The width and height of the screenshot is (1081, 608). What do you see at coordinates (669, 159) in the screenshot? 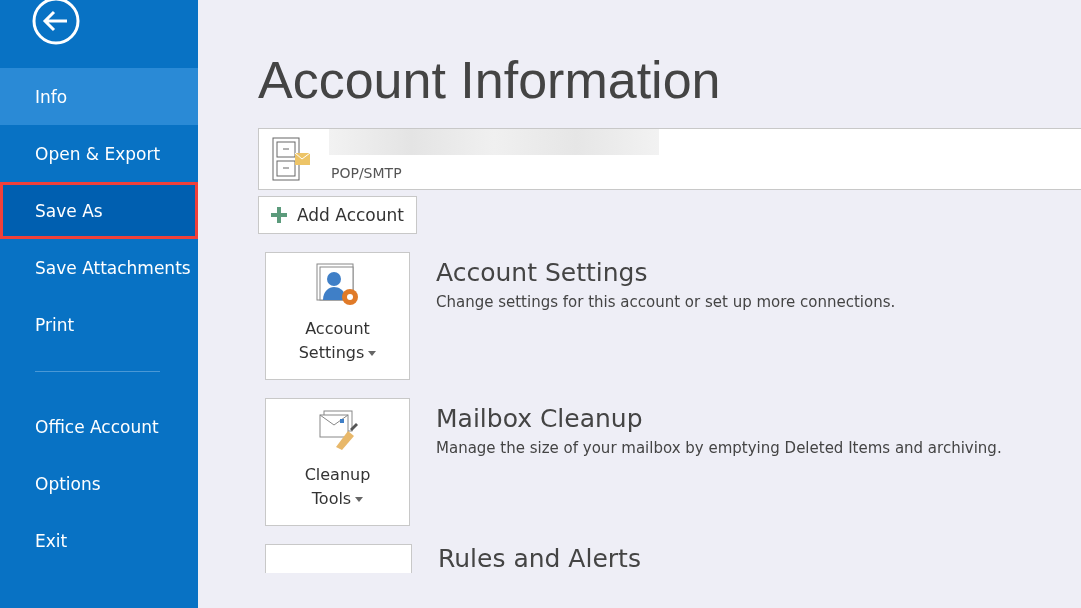
I see `account-dropdown: POP/SMTP` at bounding box center [669, 159].